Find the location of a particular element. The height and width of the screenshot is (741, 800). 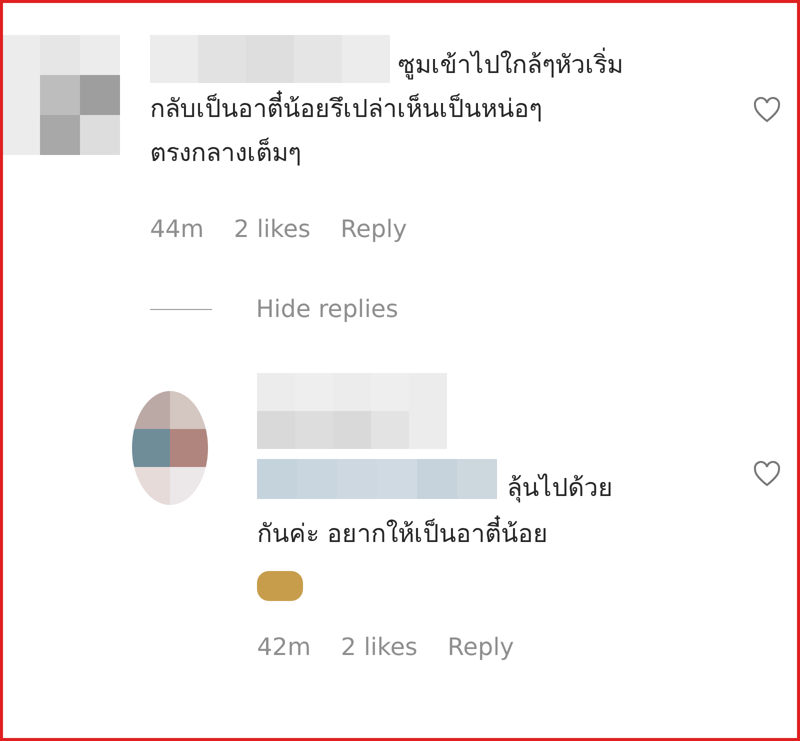

timestamp: 42m is located at coordinates (284, 647).